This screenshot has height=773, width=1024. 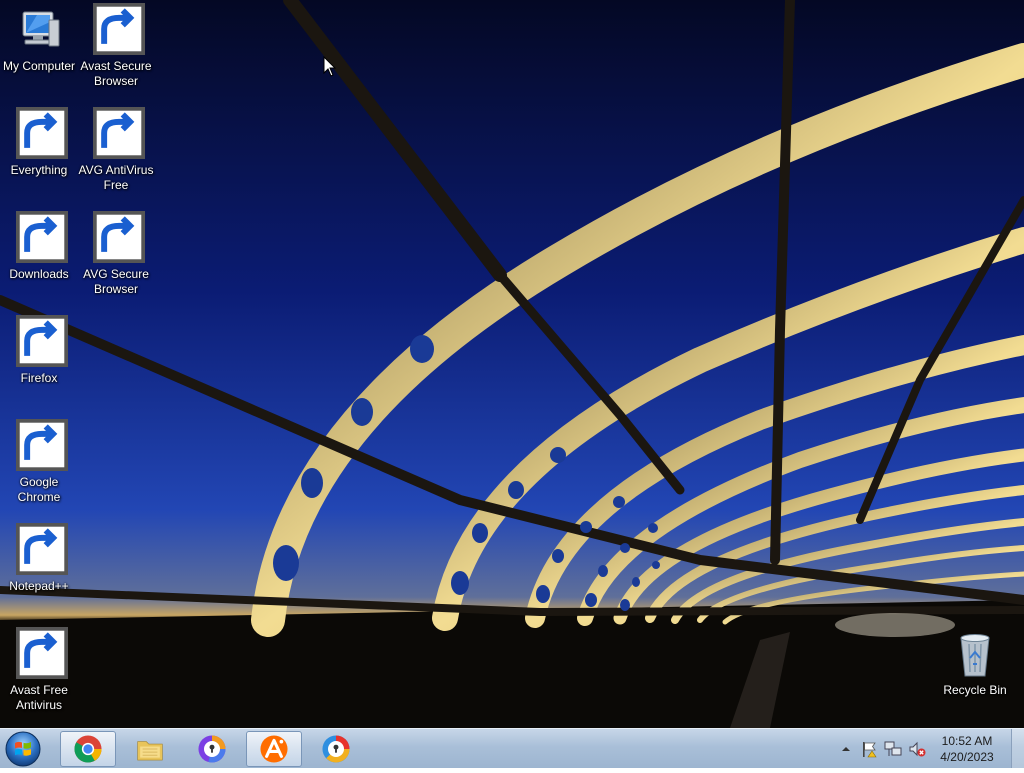 I want to click on taskbar-button-chrome, so click(x=88, y=749).